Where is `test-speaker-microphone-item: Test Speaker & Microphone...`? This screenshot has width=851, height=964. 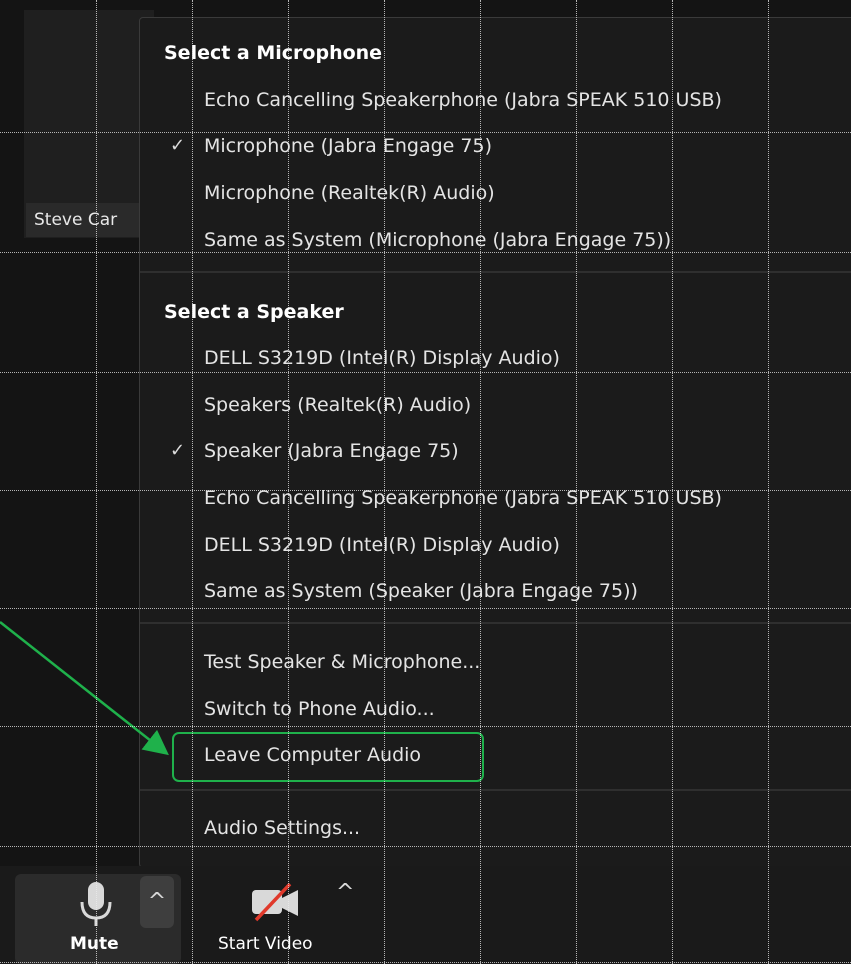
test-speaker-microphone-item: Test Speaker & Microphone... is located at coordinates (342, 662).